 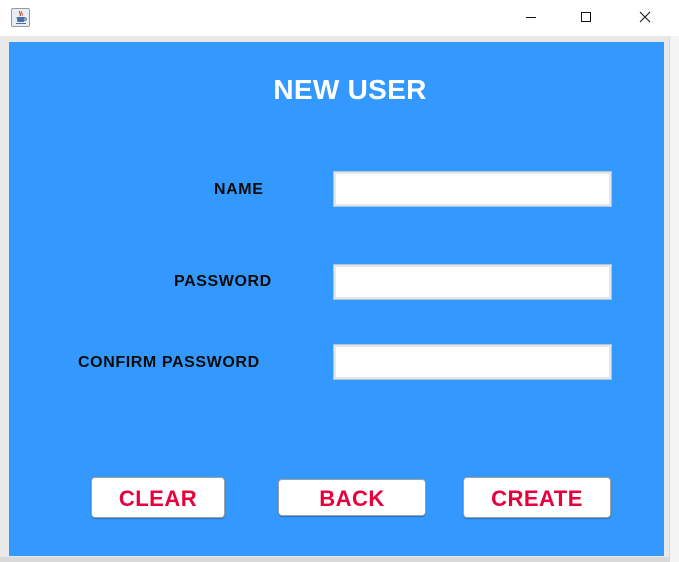 I want to click on name-field, so click(x=472, y=189).